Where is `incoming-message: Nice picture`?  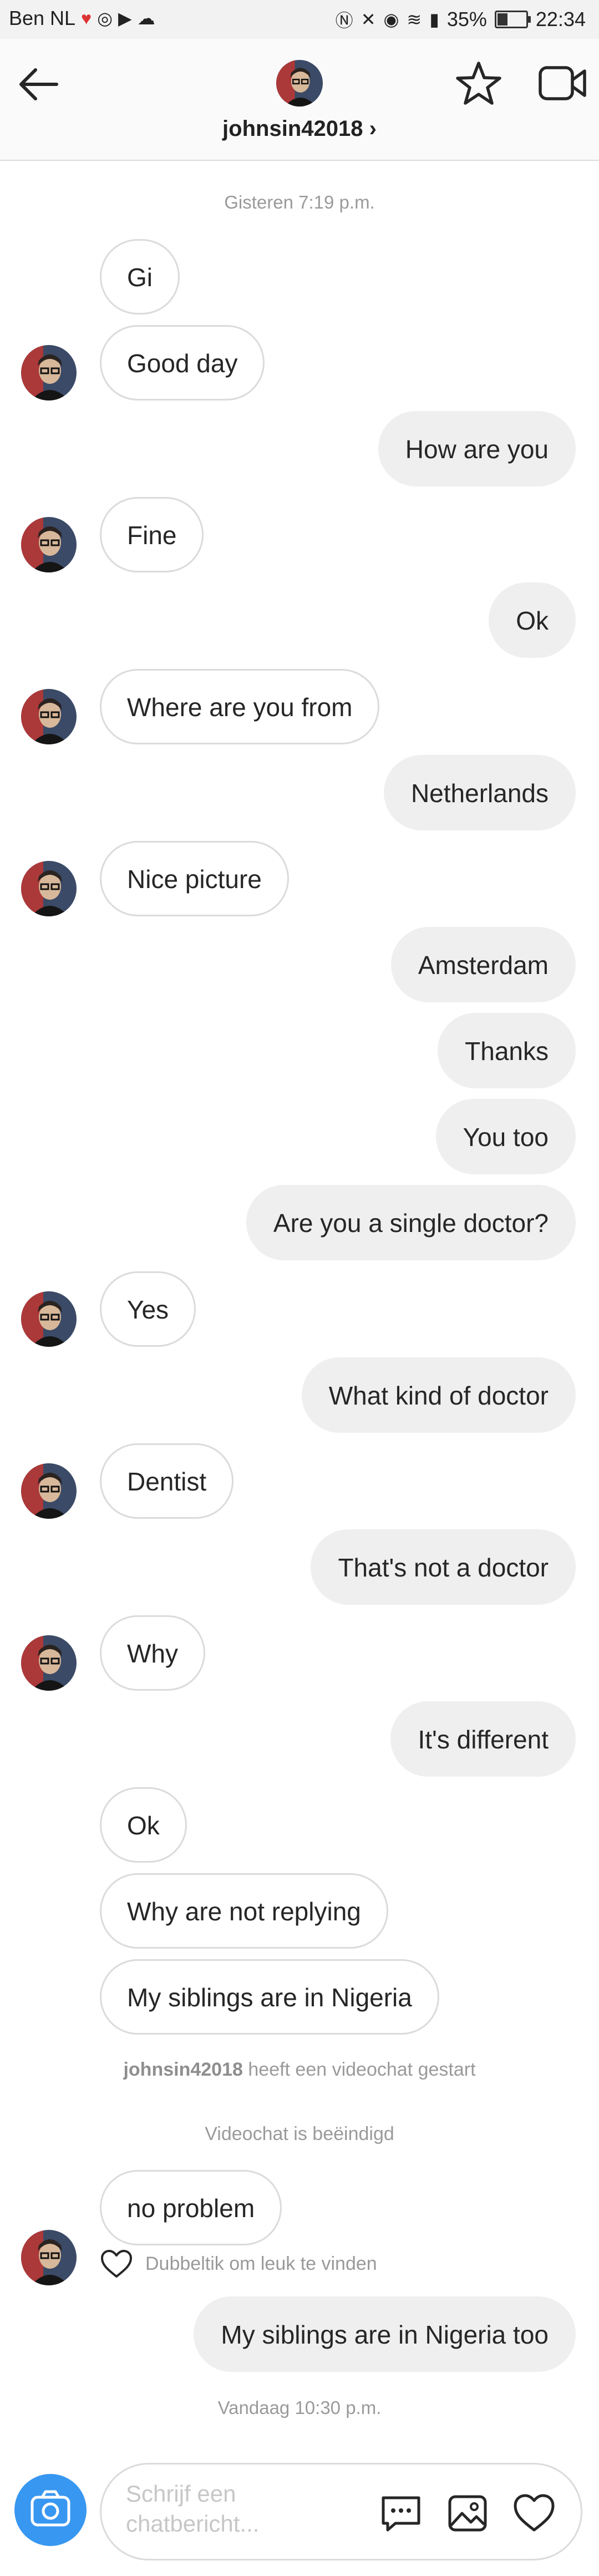
incoming-message: Nice picture is located at coordinates (194, 878).